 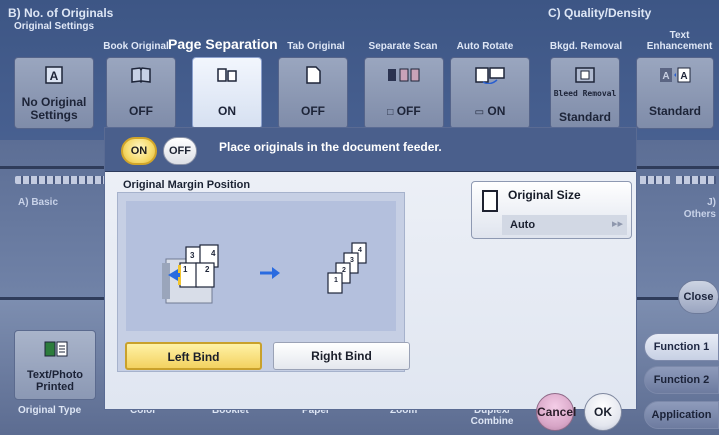 I want to click on others-tabbar-b, so click(x=696, y=180).